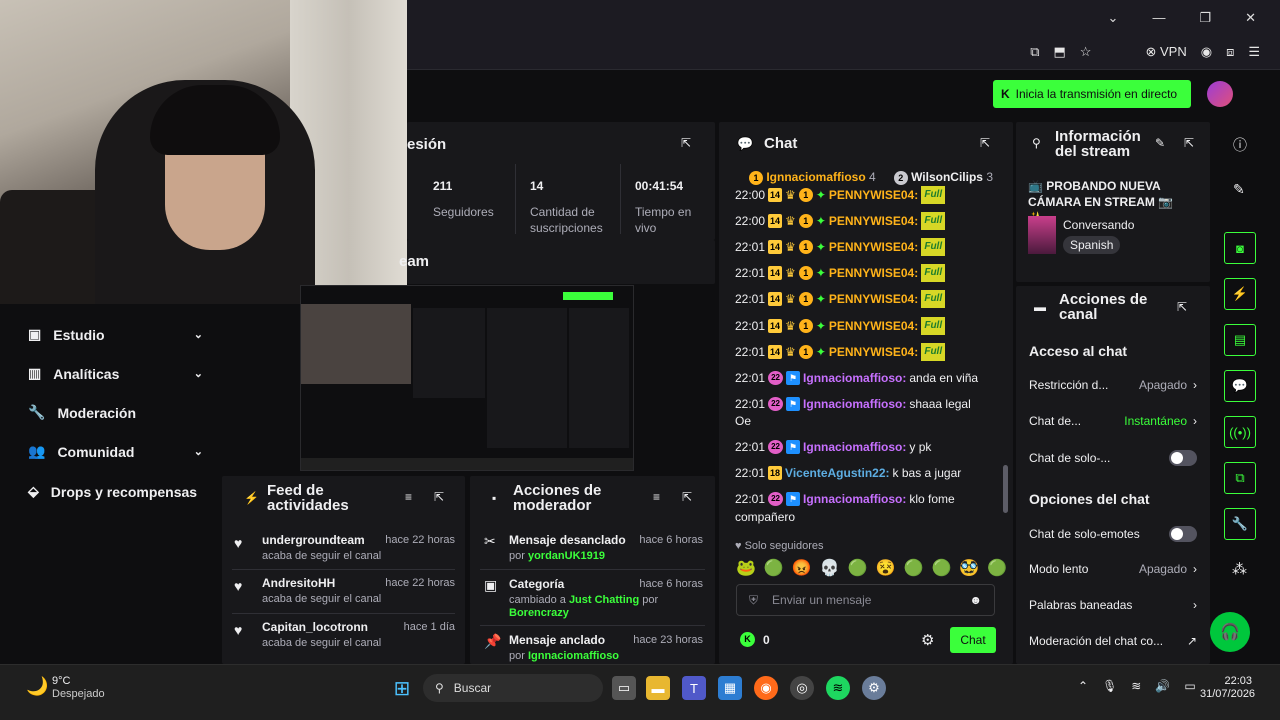 The image size is (1280, 720). I want to click on emote-icon: 💀, so click(830, 568).